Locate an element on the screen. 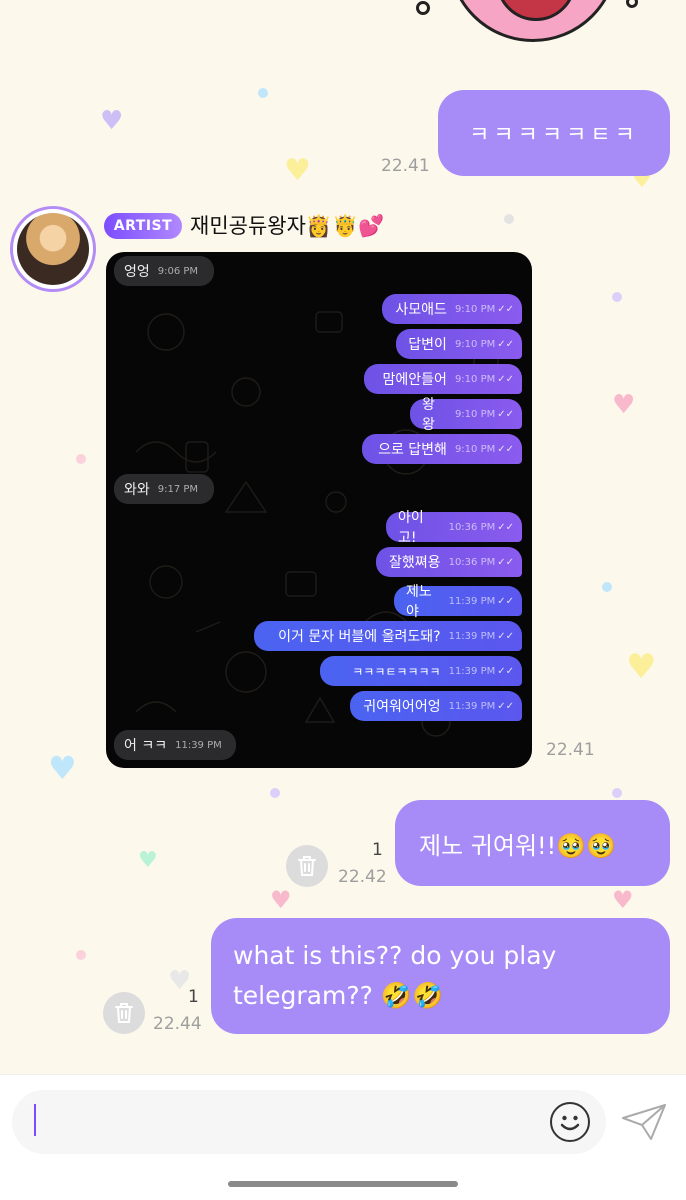  outgoing-message-bubble: what is this?? do you play telegram?? 🤣🤣 is located at coordinates (440, 976).